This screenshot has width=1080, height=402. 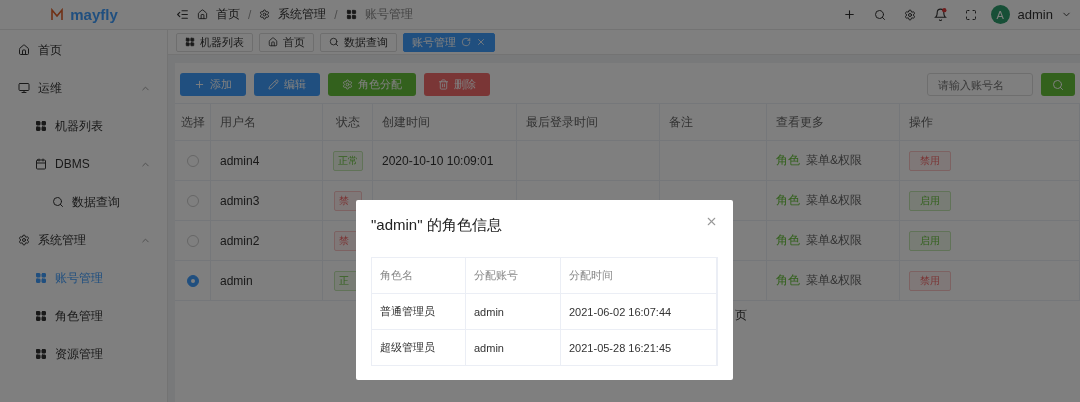 What do you see at coordinates (713, 122) in the screenshot?
I see `column-header: 备注` at bounding box center [713, 122].